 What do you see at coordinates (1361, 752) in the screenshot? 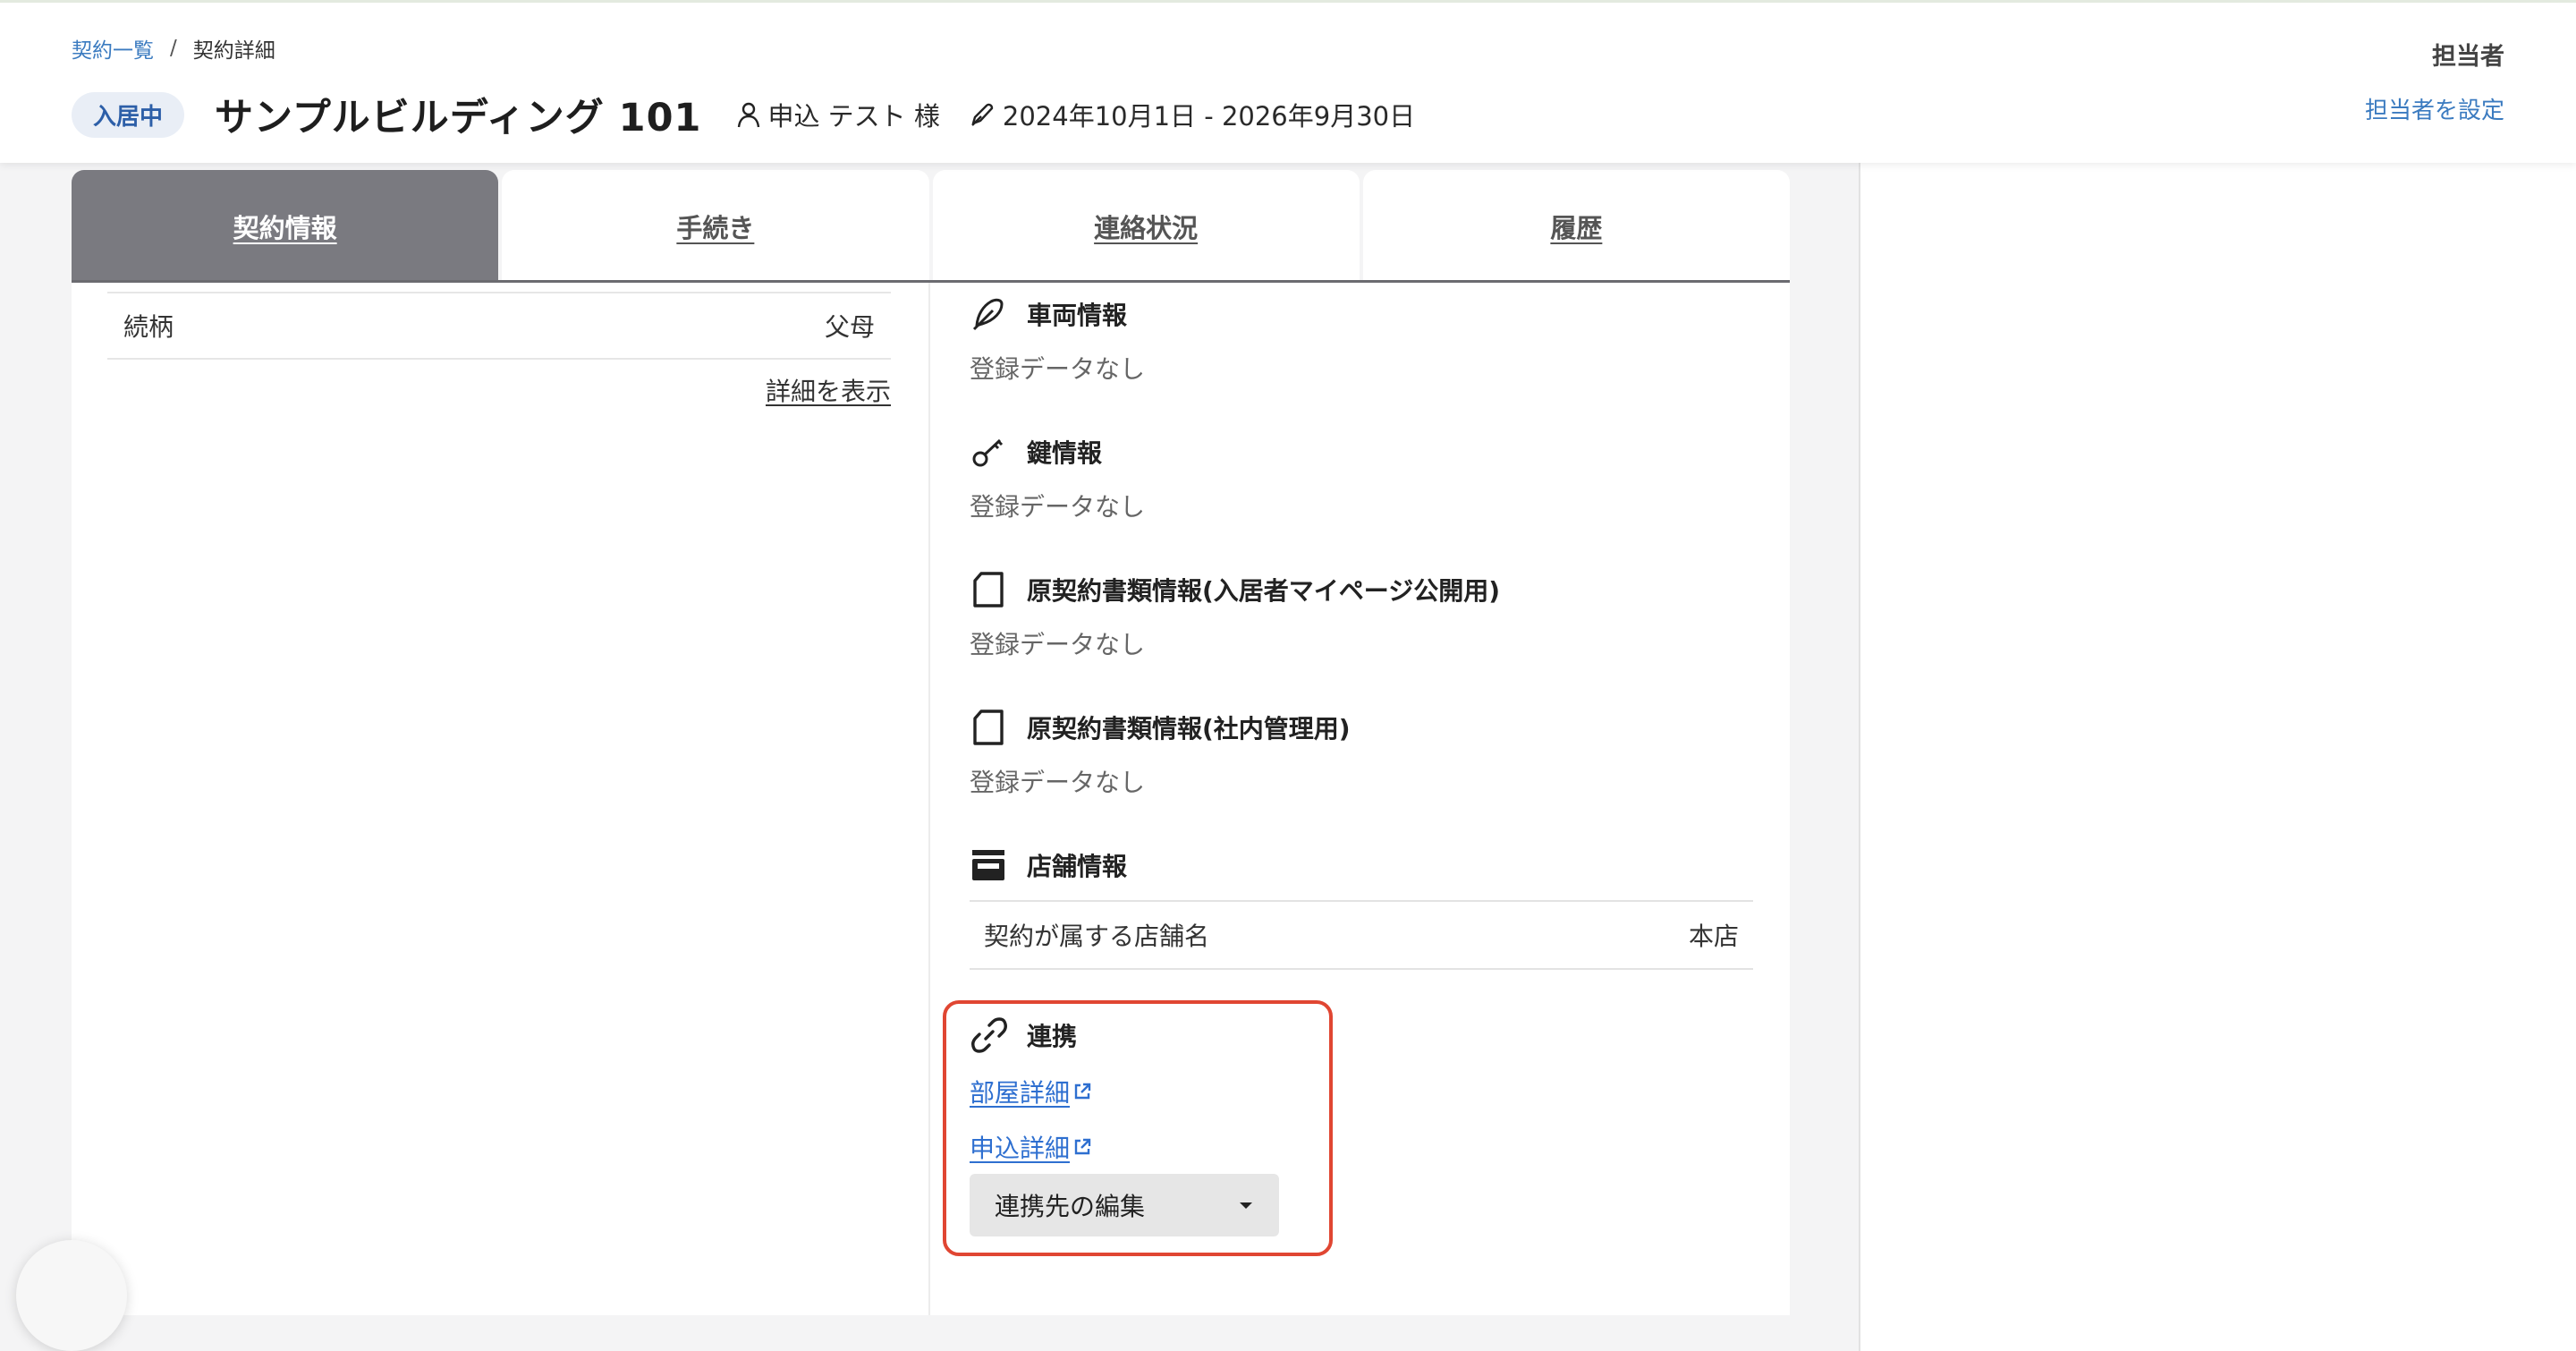
I see `contract-docs-internal-section: 原契約書類情報(社内管理用) 登録データなし` at bounding box center [1361, 752].